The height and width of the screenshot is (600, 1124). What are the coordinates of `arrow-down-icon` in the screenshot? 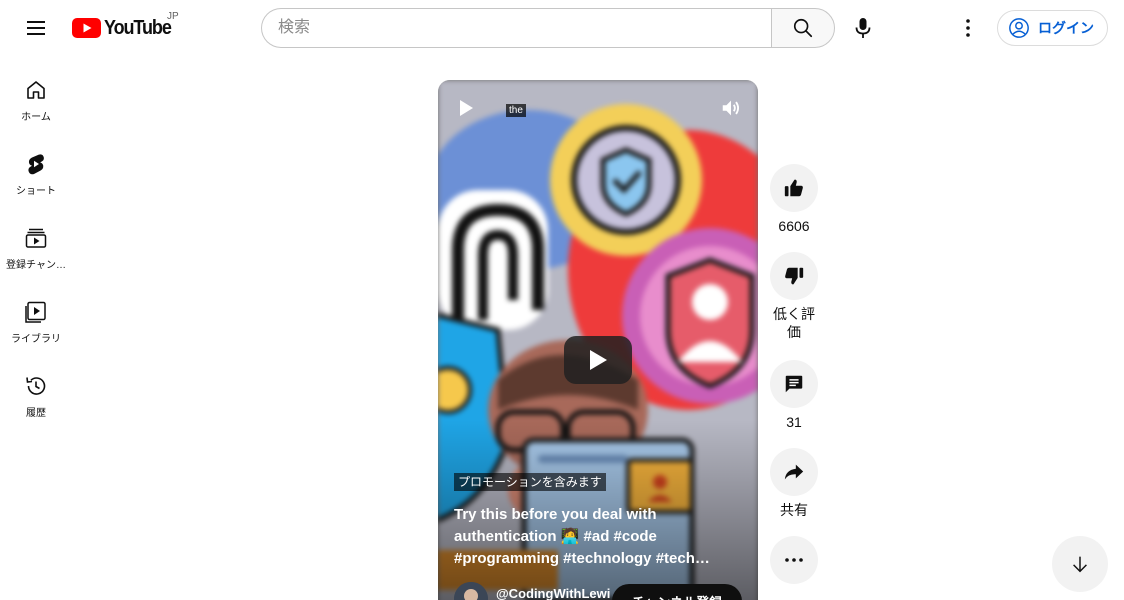 It's located at (1080, 564).